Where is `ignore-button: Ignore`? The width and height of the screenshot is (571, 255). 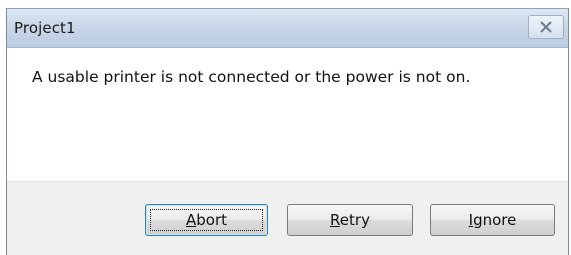
ignore-button: Ignore is located at coordinates (492, 220).